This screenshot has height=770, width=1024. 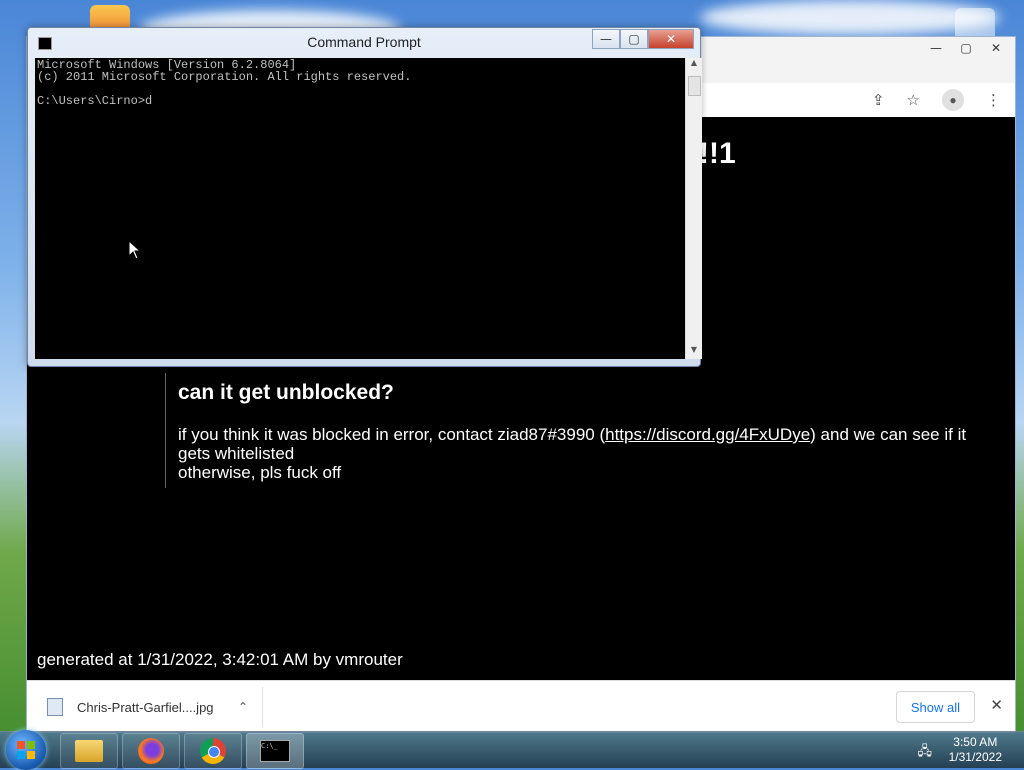 I want to click on mouse-cursor-icon, so click(x=135, y=250).